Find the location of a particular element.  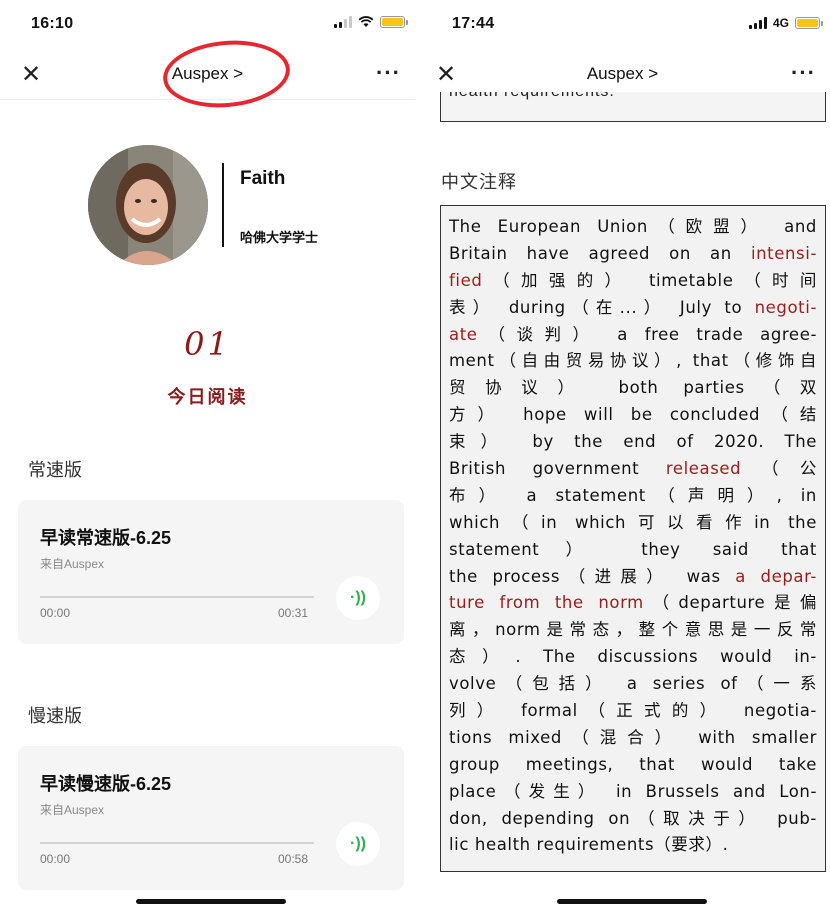

annotation-line: the process（进展） was a depar- is located at coordinates (633, 577).